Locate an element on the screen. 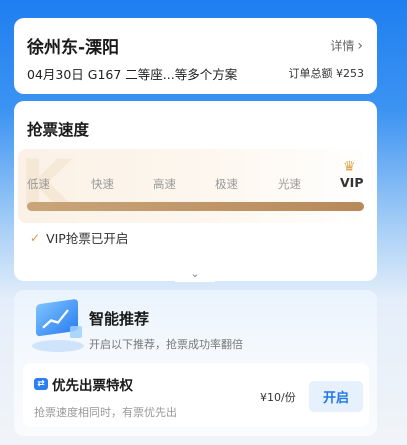 The height and width of the screenshot is (445, 407). speed-progress-fill is located at coordinates (195, 206).